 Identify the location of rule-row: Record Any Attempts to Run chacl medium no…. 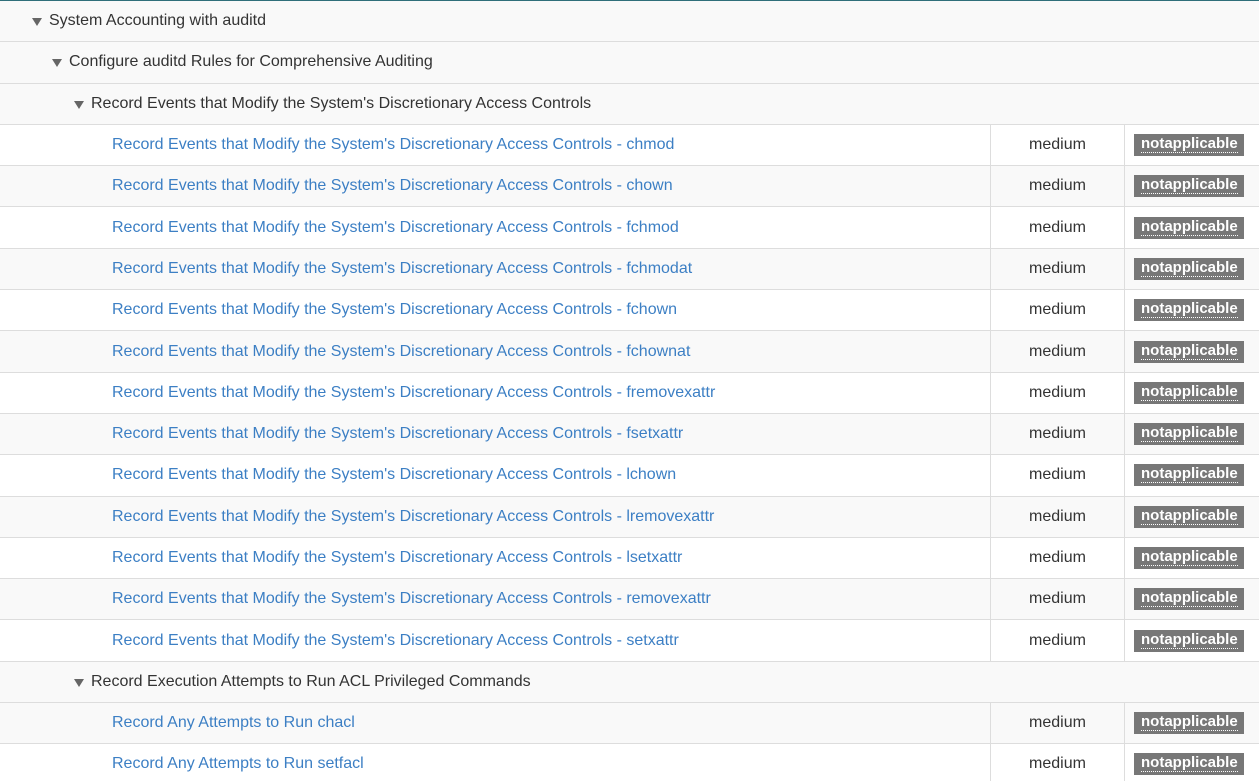
(629, 724).